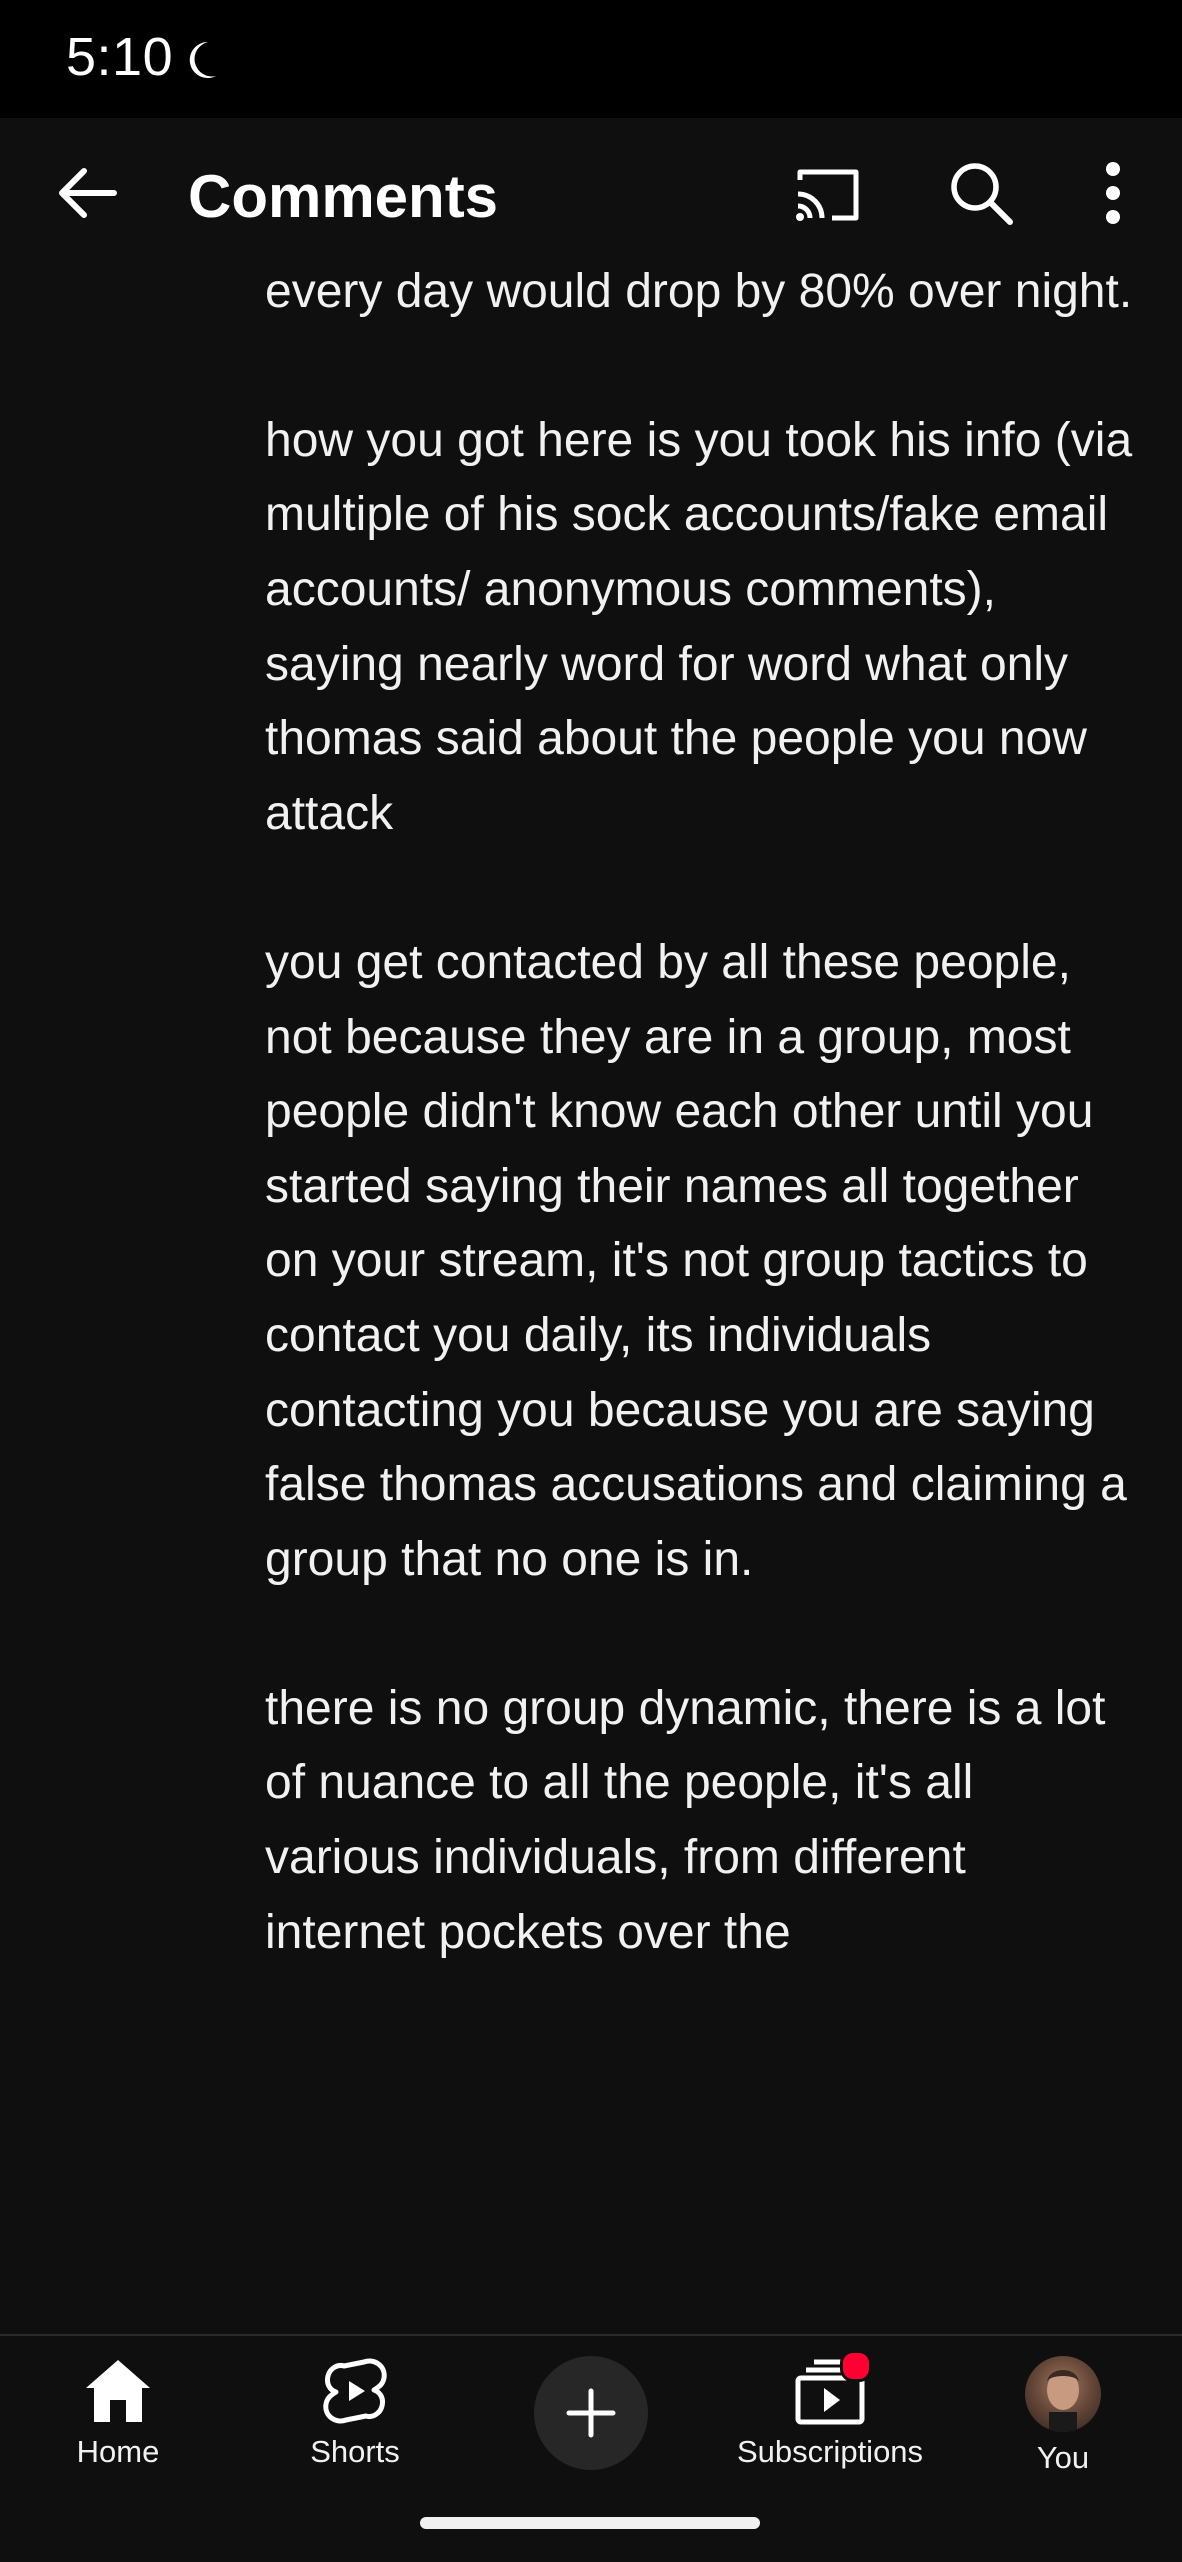  I want to click on avatar-face-icon, so click(1063, 2401).